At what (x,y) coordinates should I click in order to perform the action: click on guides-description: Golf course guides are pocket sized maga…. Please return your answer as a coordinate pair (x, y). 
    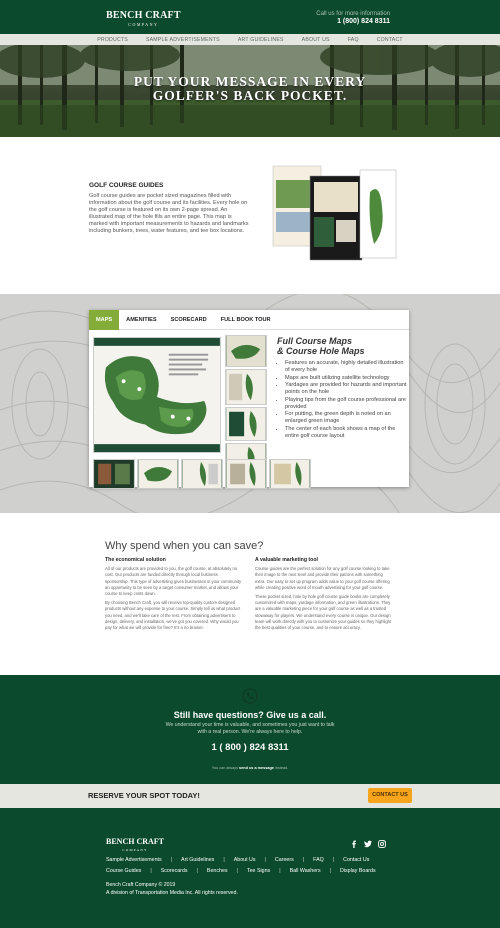
    Looking at the image, I should click on (169, 214).